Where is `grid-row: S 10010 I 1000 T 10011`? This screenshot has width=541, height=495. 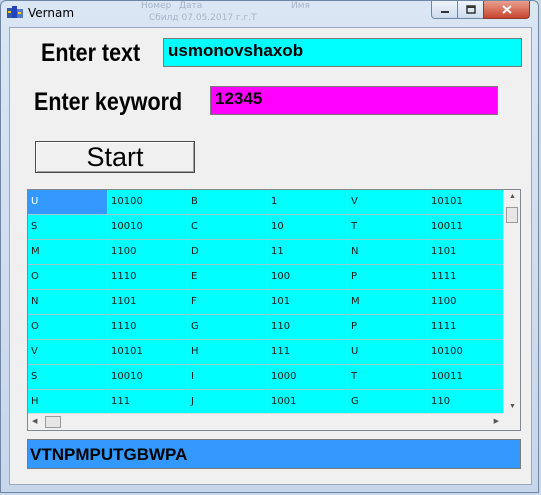
grid-row: S 10010 I 1000 T 10011 is located at coordinates (268, 377).